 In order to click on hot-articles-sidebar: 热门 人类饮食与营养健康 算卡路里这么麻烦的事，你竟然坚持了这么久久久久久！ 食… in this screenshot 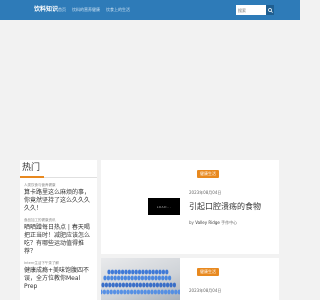, I will do `click(58, 230)`.